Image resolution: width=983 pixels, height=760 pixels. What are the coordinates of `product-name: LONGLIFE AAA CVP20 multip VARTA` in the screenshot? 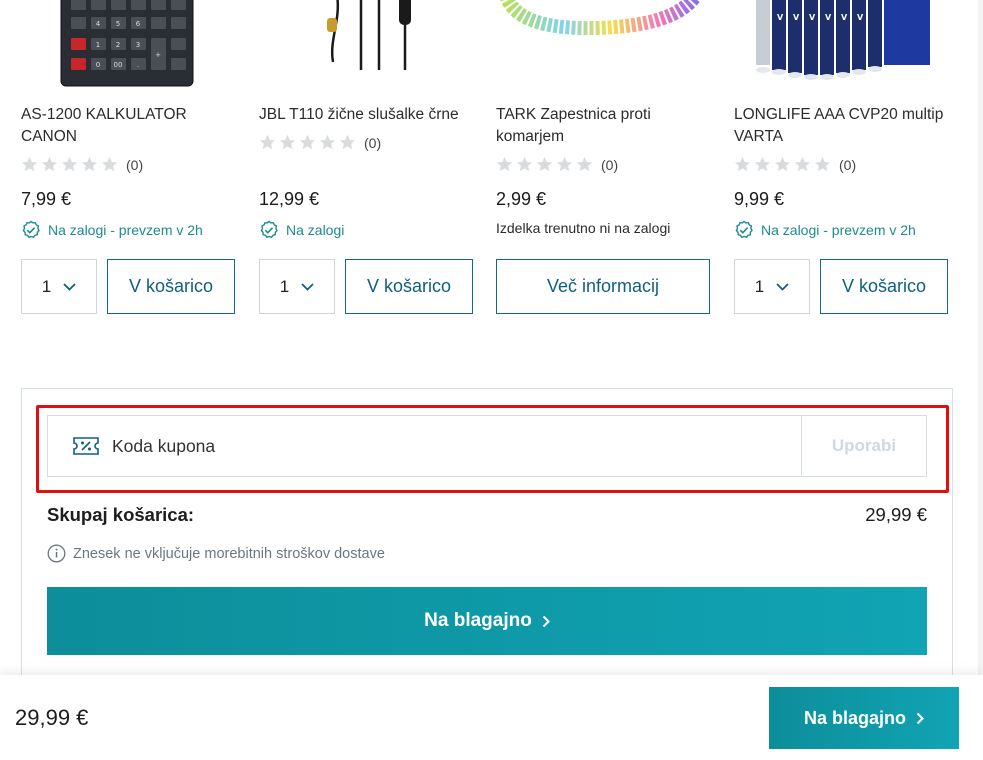 It's located at (841, 126).